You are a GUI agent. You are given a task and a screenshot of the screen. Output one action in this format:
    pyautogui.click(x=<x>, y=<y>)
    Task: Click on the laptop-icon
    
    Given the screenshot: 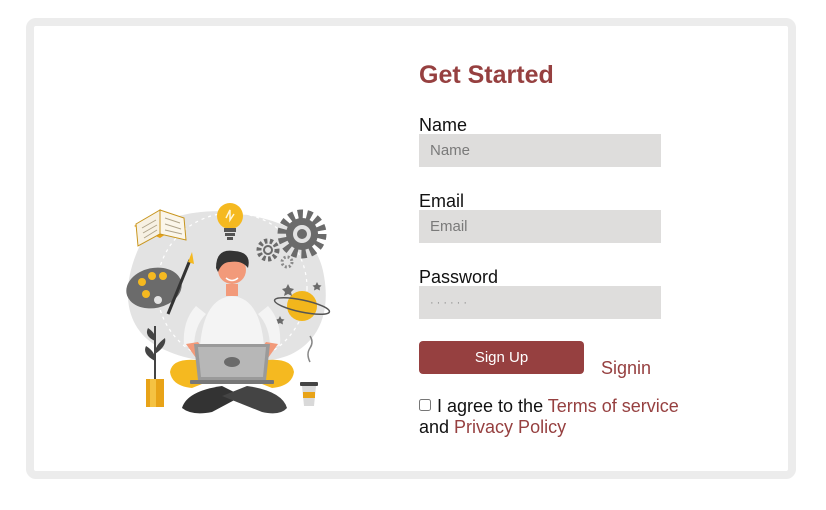 What is the action you would take?
    pyautogui.click(x=232, y=364)
    